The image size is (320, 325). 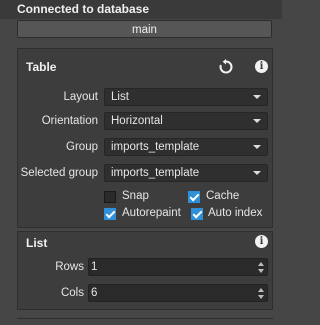 What do you see at coordinates (145, 318) in the screenshot?
I see `panel-divider` at bounding box center [145, 318].